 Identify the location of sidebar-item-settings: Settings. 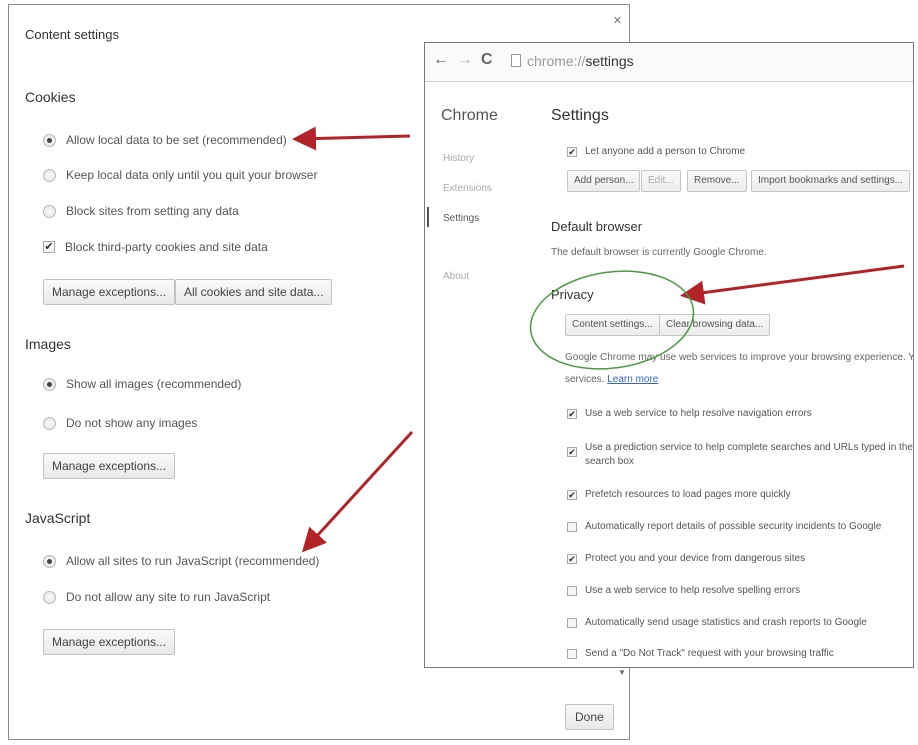
(461, 218).